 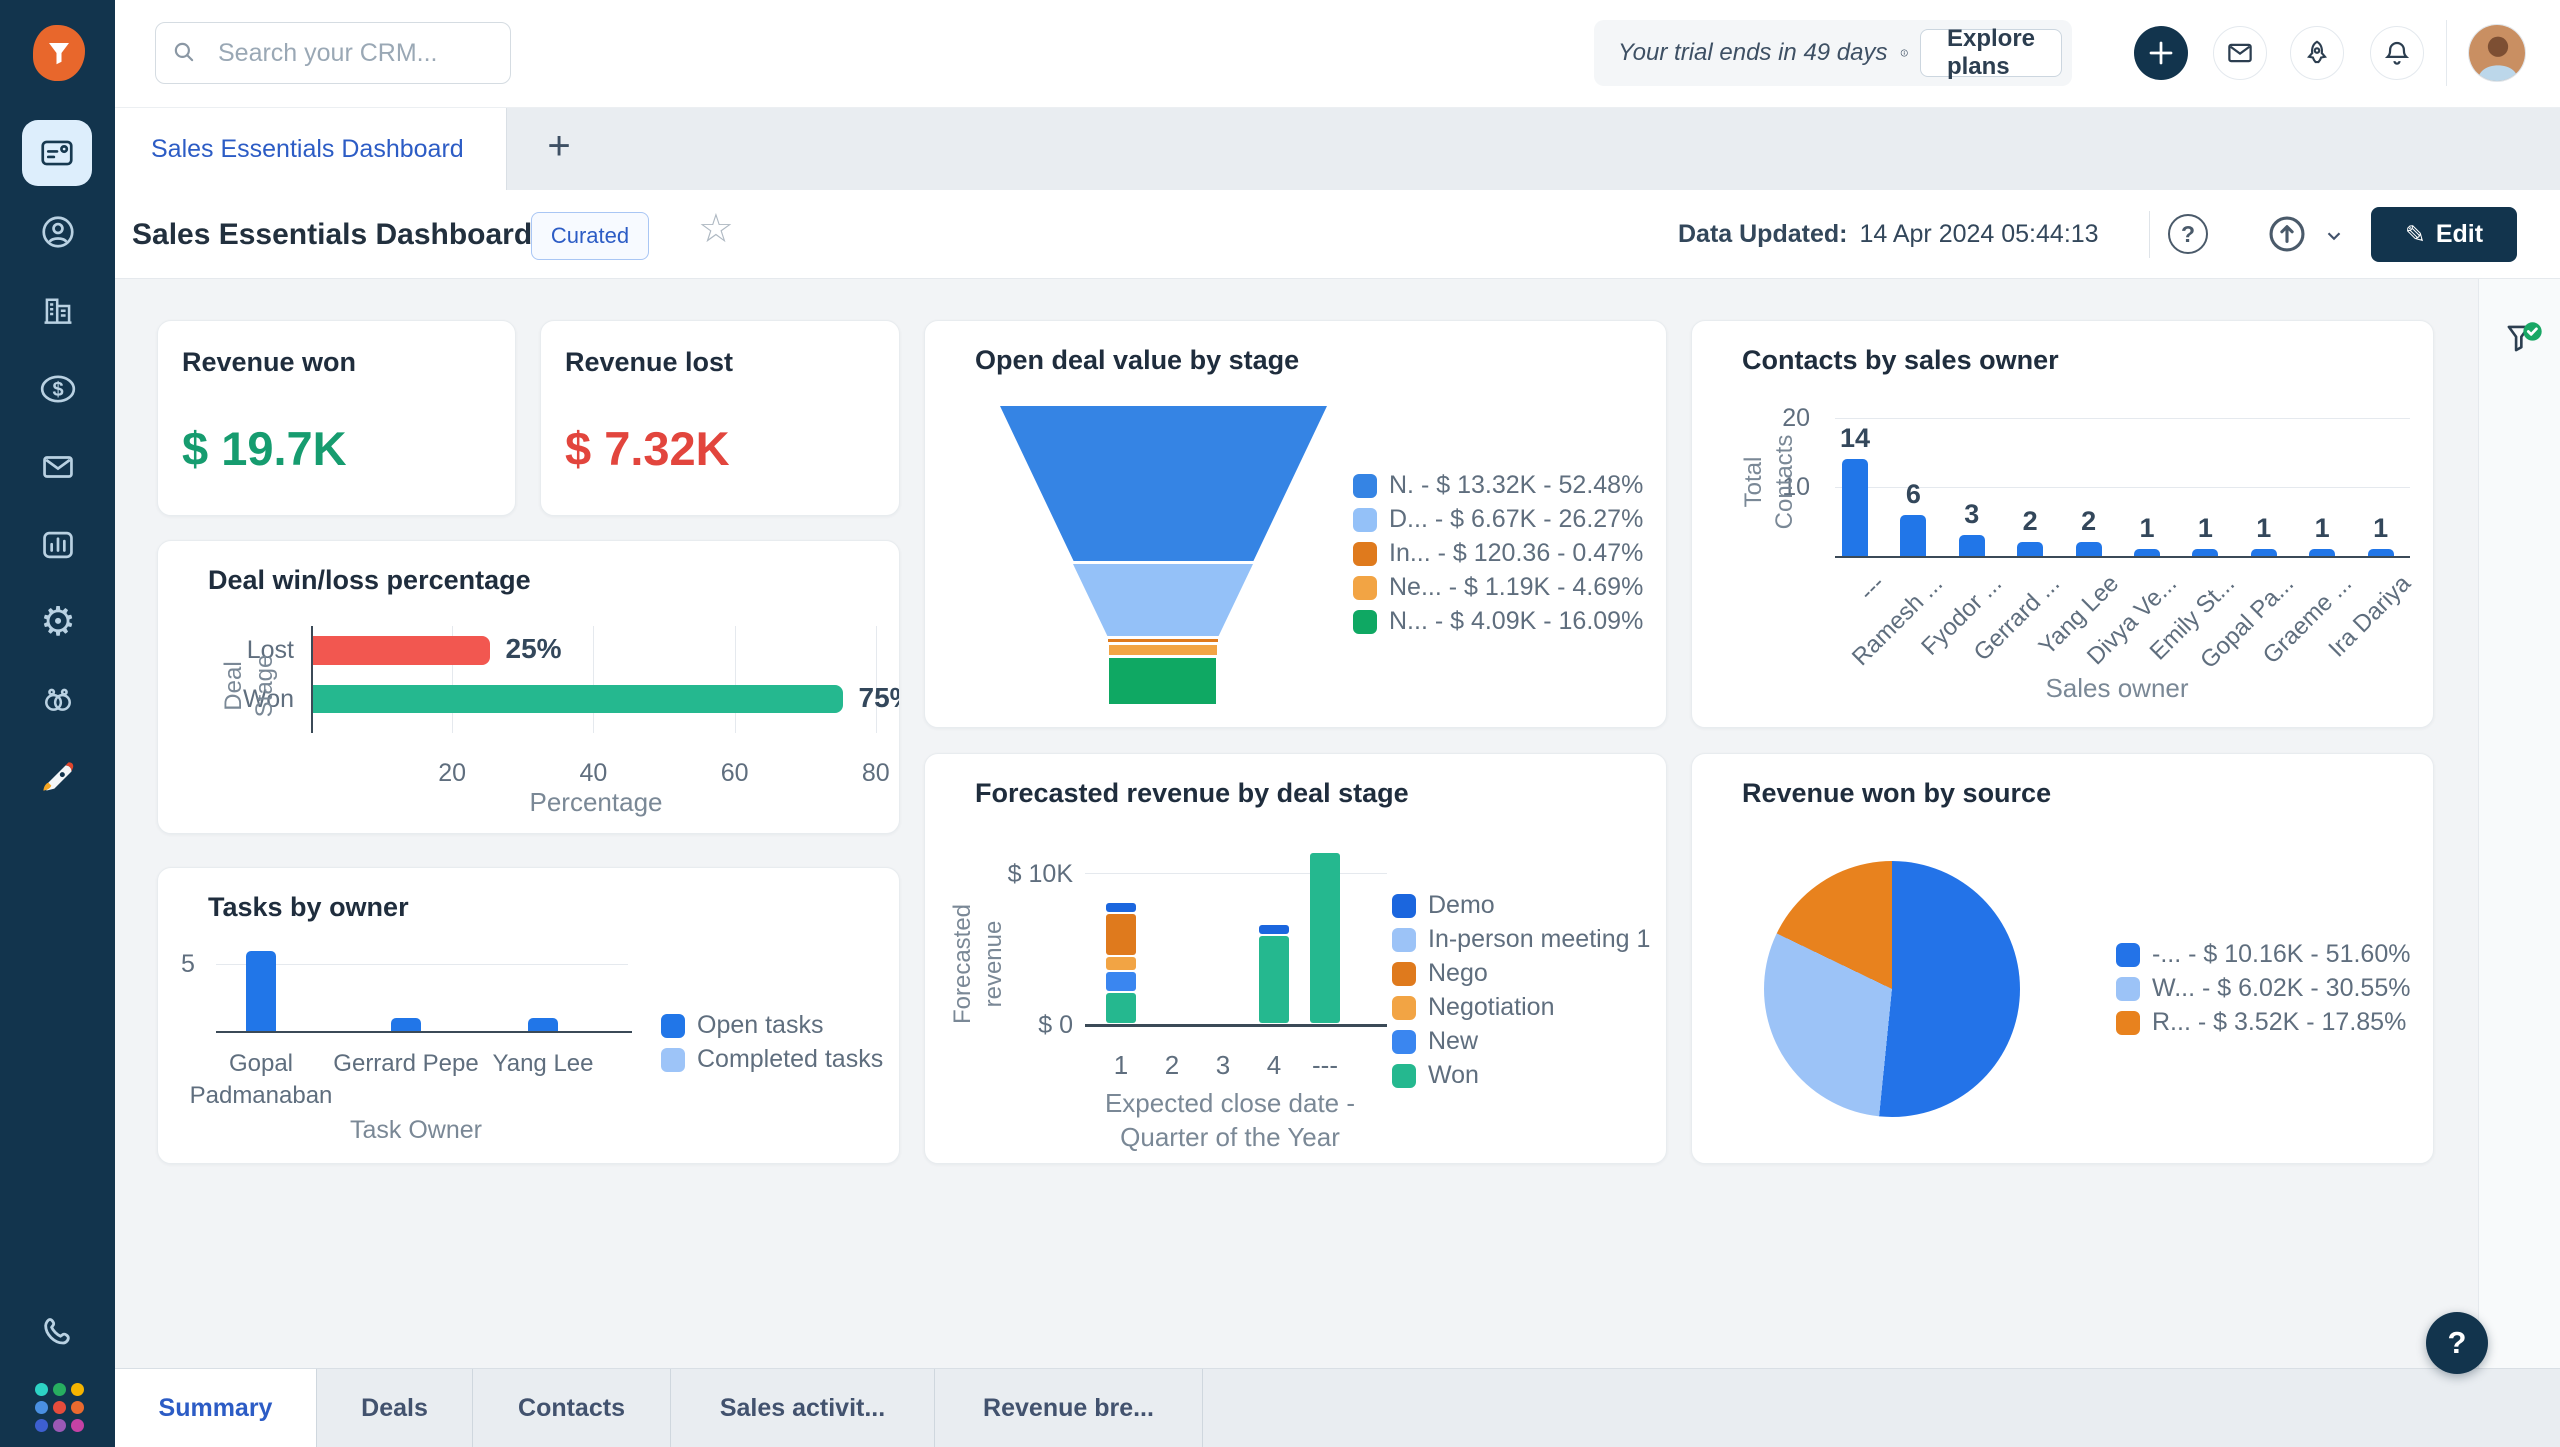 I want to click on tab-sales-essentials-dashboard: Sales Essentials Dashboard, so click(x=311, y=149).